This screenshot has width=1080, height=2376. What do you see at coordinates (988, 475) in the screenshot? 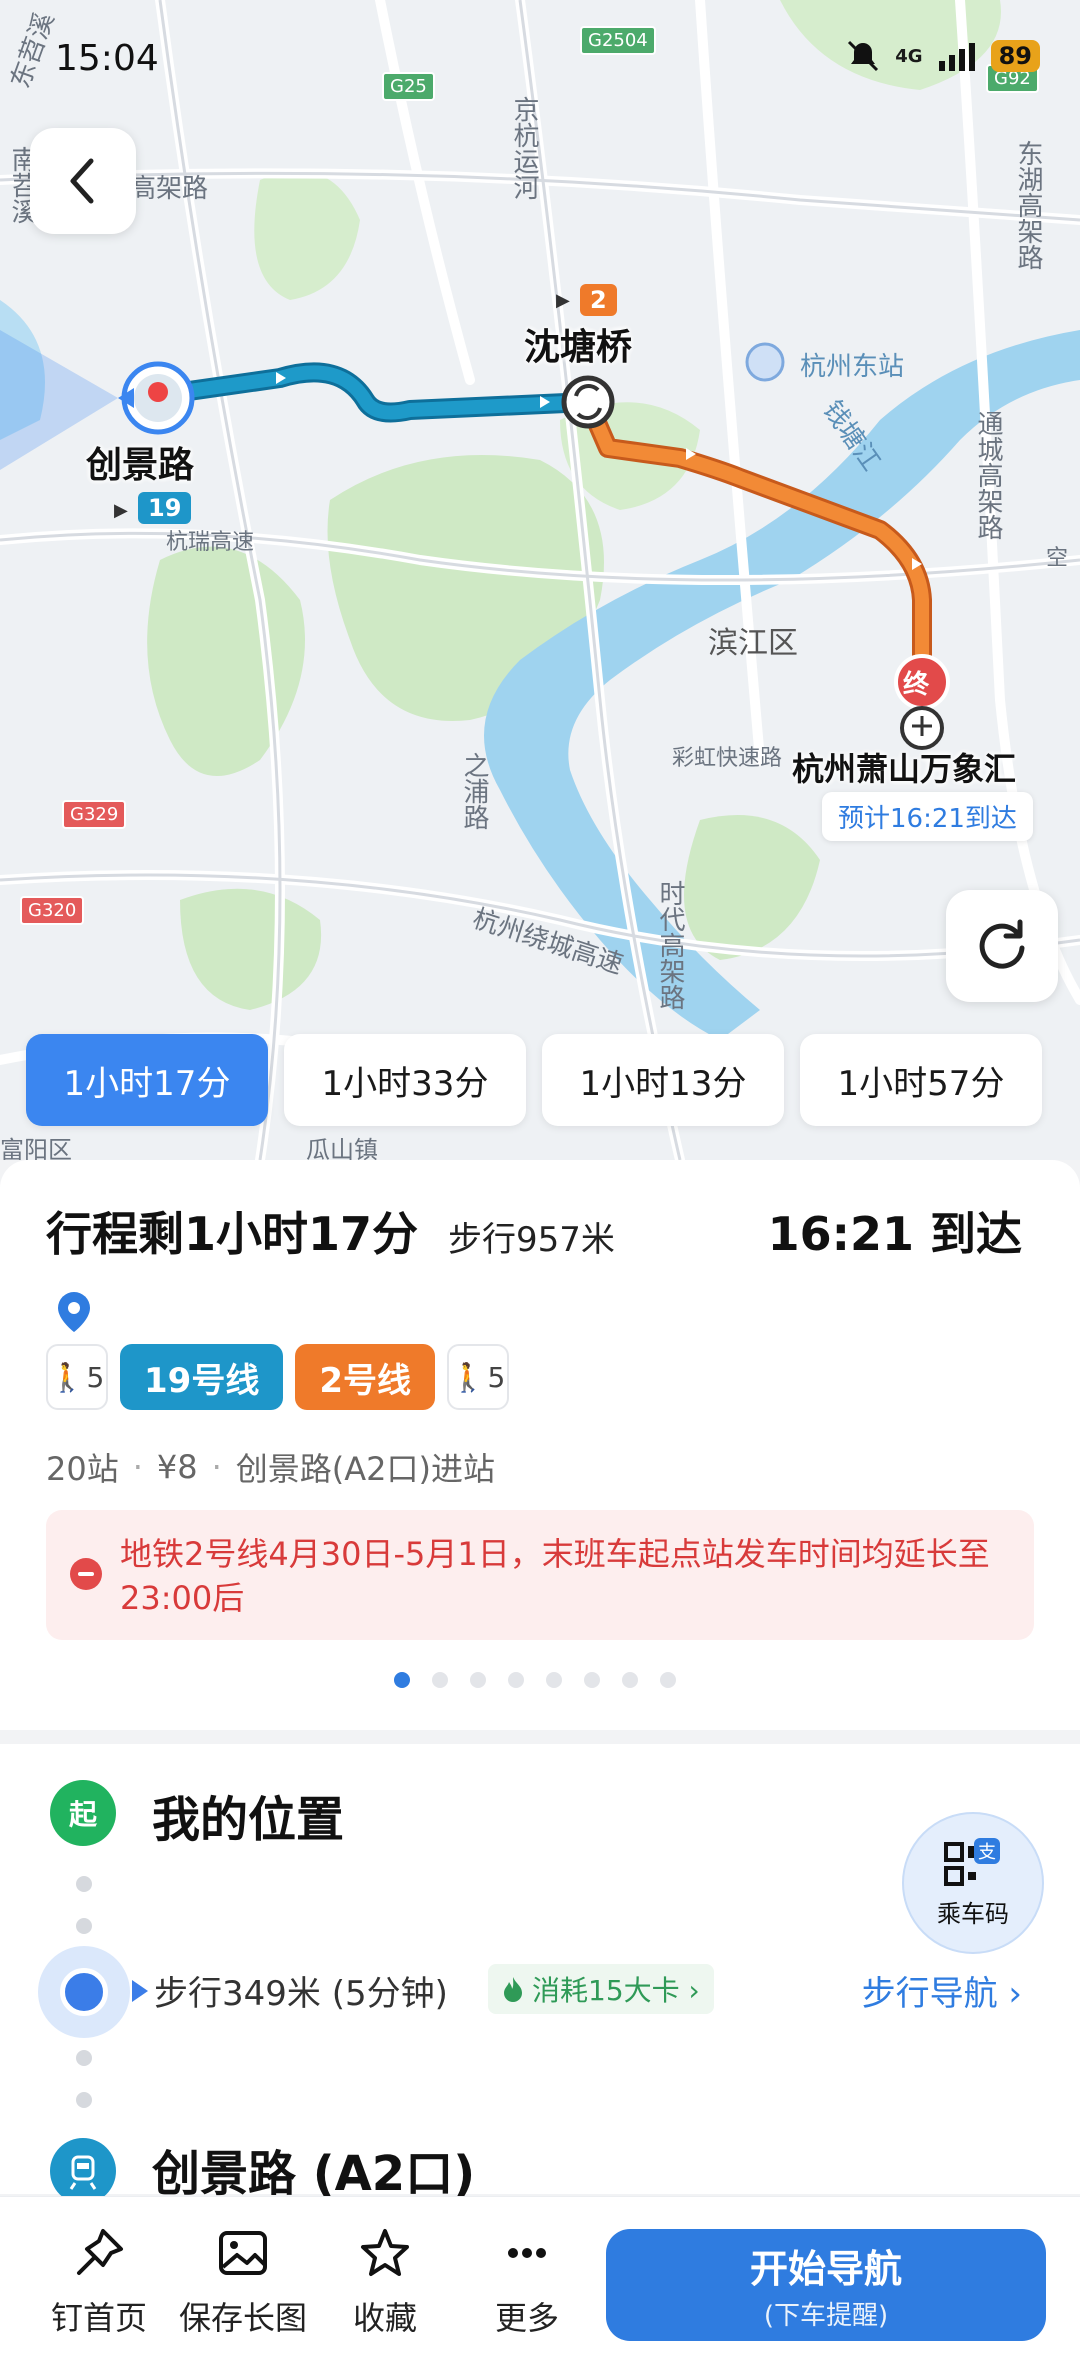
I see `map-label-tongcheng: 通城高架路` at bounding box center [988, 475].